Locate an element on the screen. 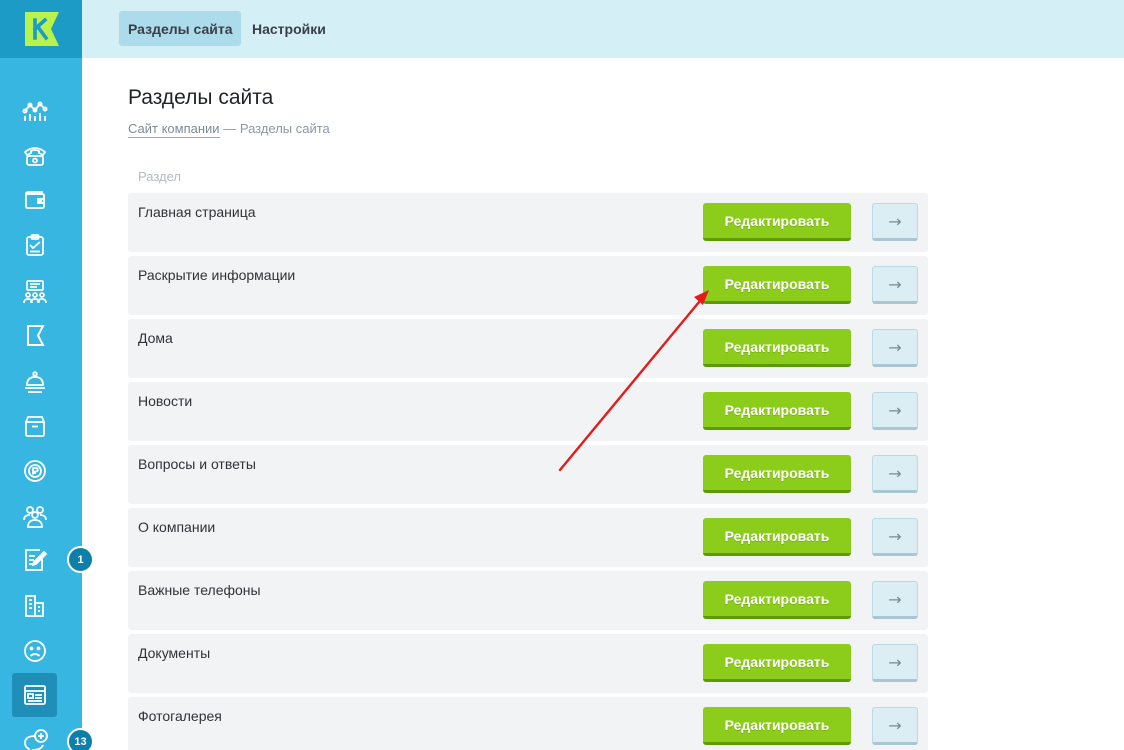 The width and height of the screenshot is (1124, 750). sidebar-item-website is located at coordinates (34, 695).